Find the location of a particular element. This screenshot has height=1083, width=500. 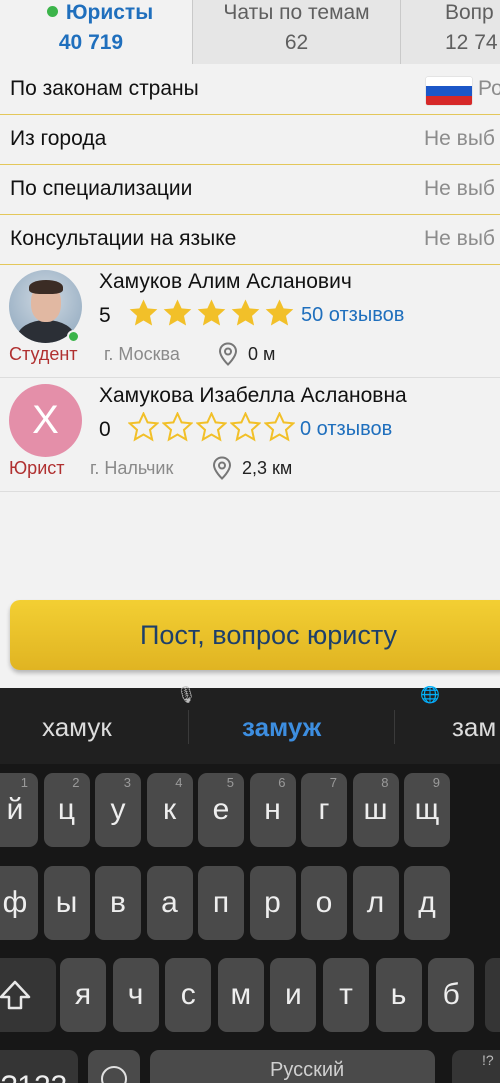

online-dot-icon is located at coordinates (52, 11).